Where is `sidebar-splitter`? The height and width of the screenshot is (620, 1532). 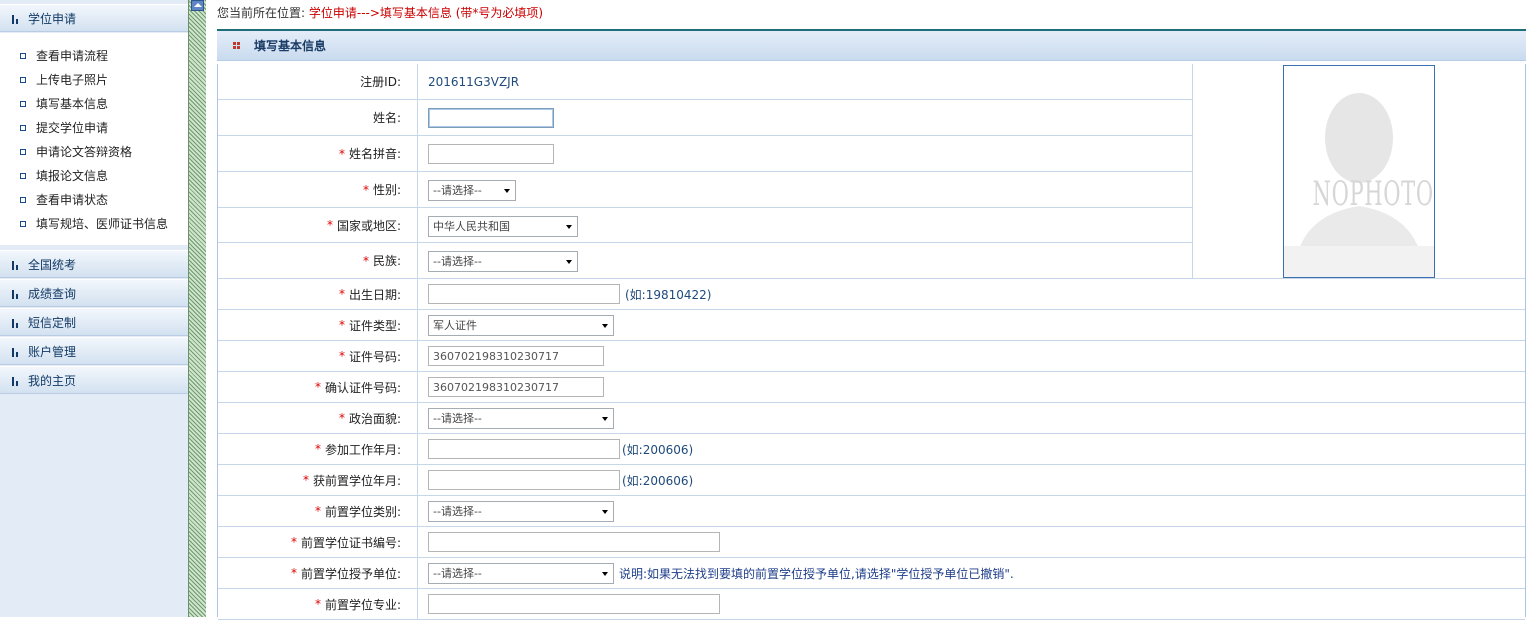
sidebar-splitter is located at coordinates (197, 308).